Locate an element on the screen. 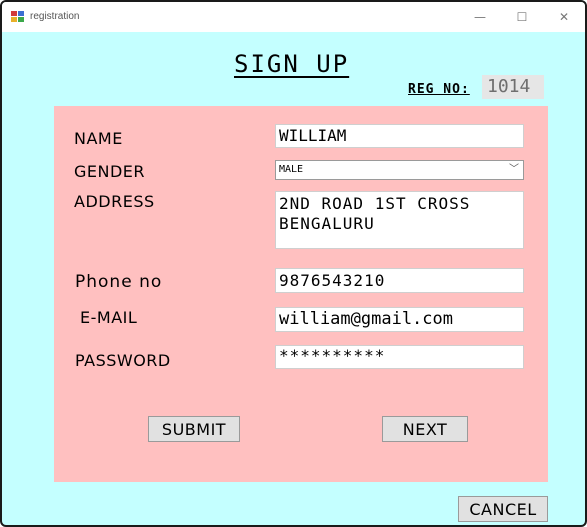  password-input: ********** is located at coordinates (399, 357).